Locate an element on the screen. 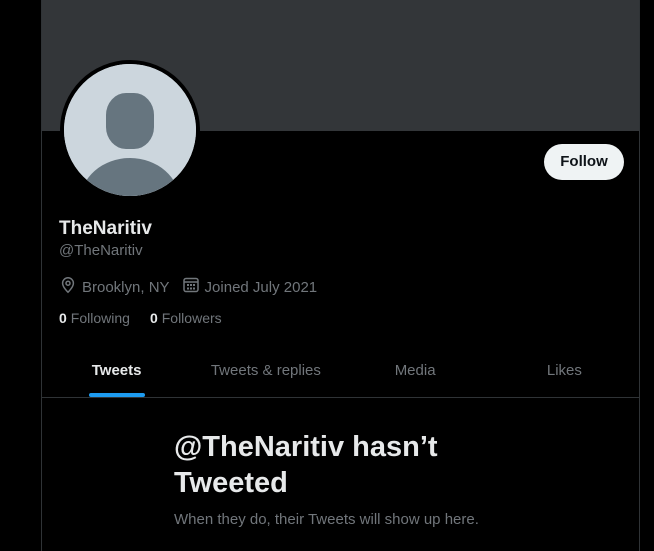  follow-stats: 0 Following 0 Followers is located at coordinates (150, 318).